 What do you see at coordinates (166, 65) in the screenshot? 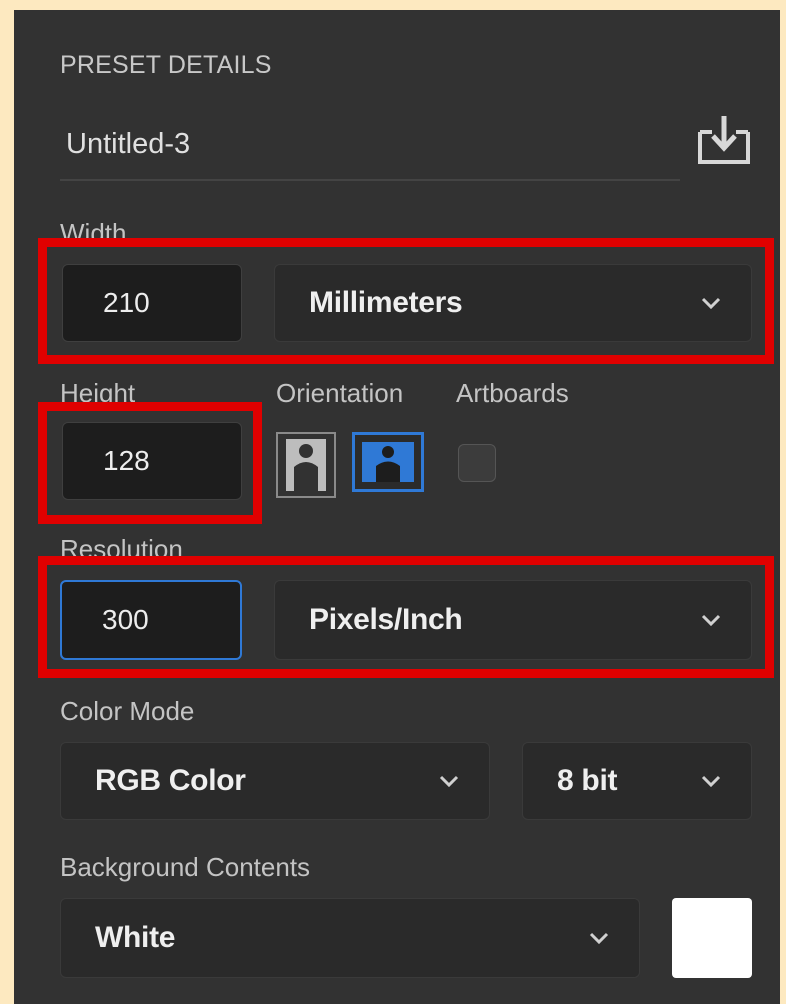
I see `section-title: PRESET DETAILS` at bounding box center [166, 65].